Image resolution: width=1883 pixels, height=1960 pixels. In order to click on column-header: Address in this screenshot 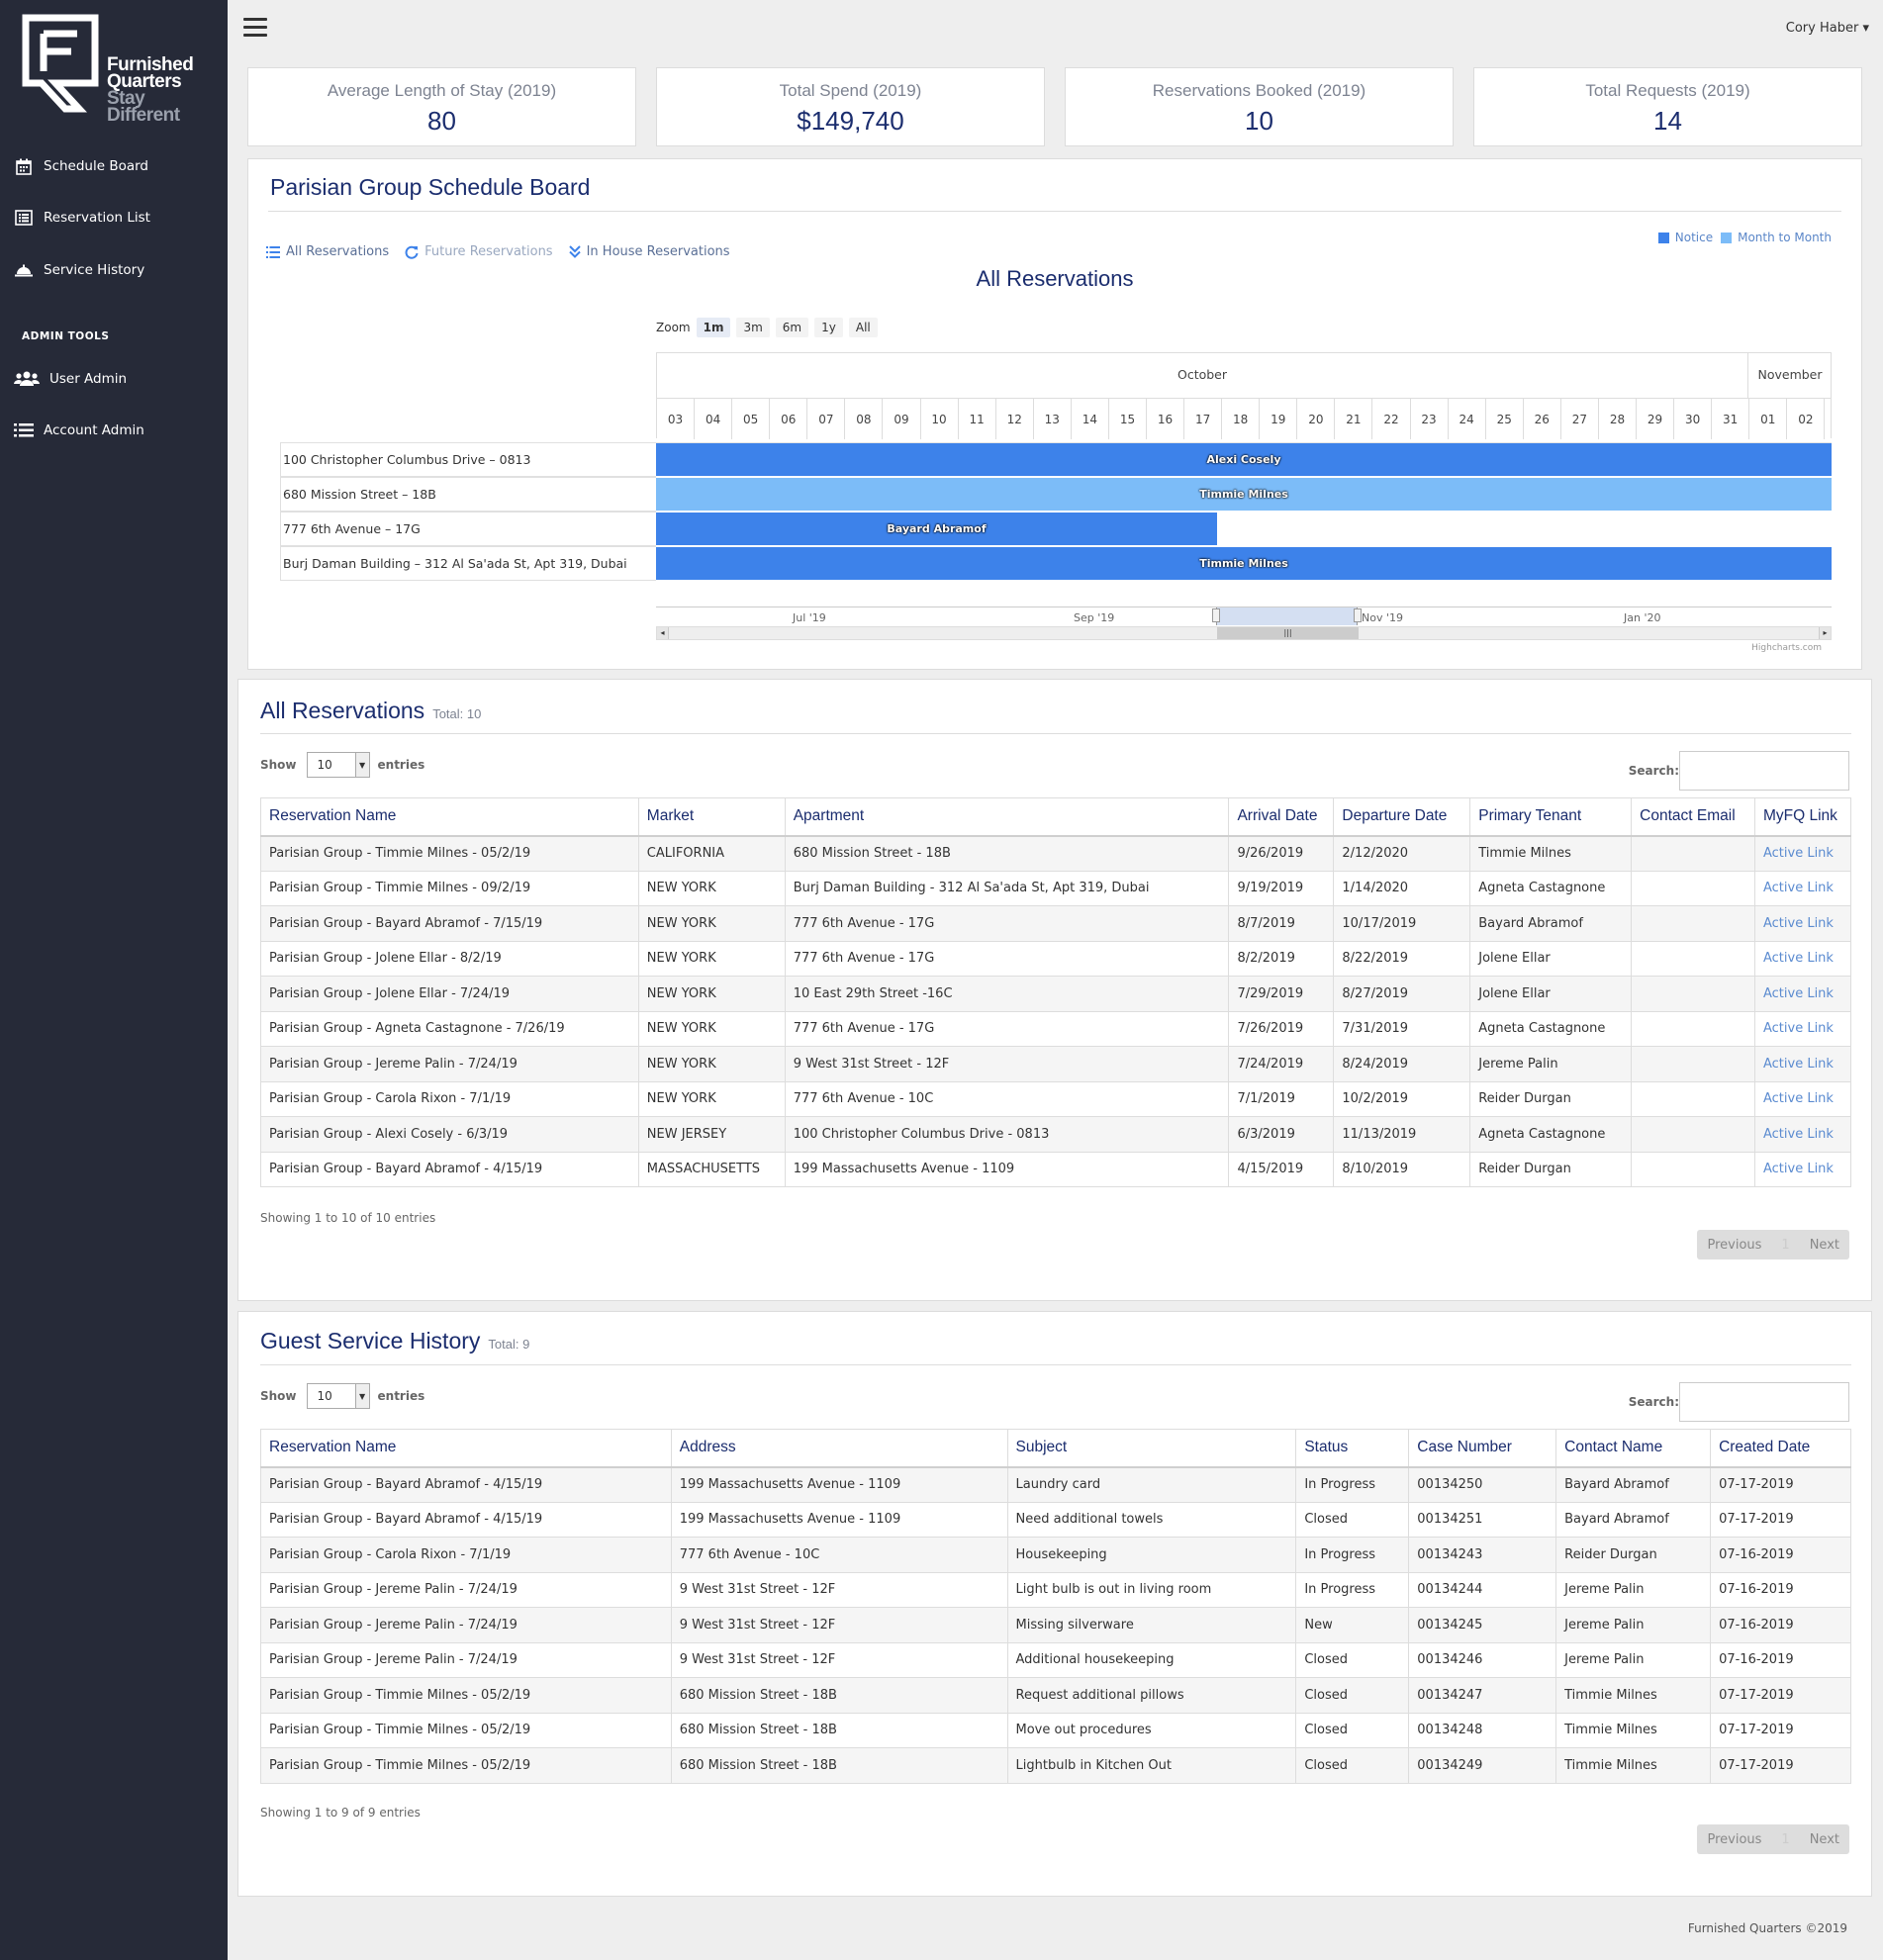, I will do `click(839, 1448)`.